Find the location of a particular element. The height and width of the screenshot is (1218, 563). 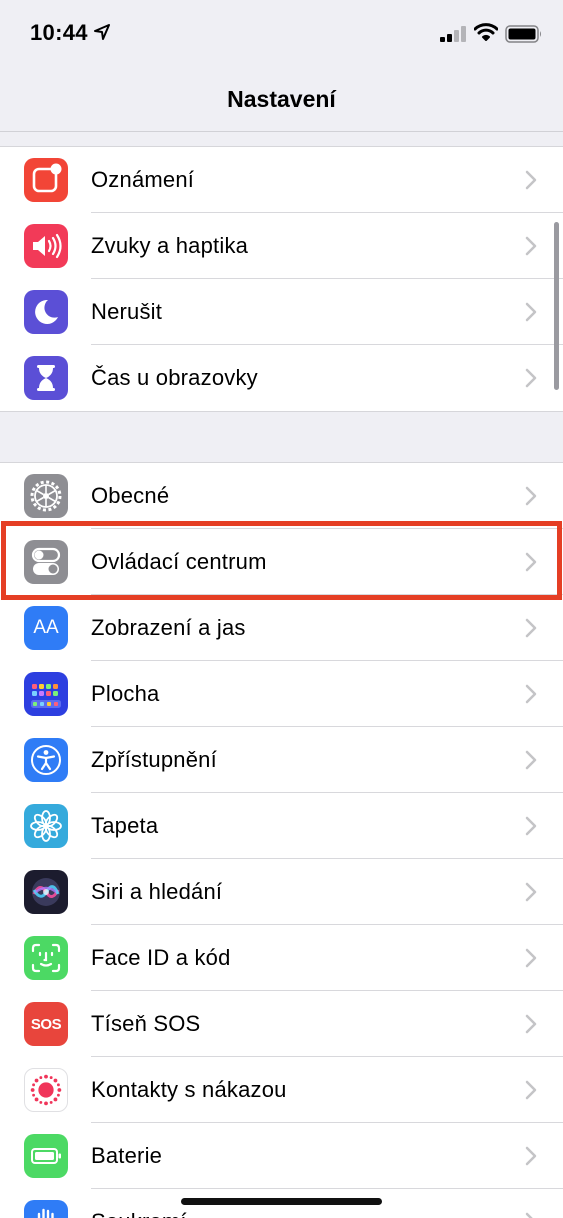

privacy-hand-icon is located at coordinates (46, 1209).